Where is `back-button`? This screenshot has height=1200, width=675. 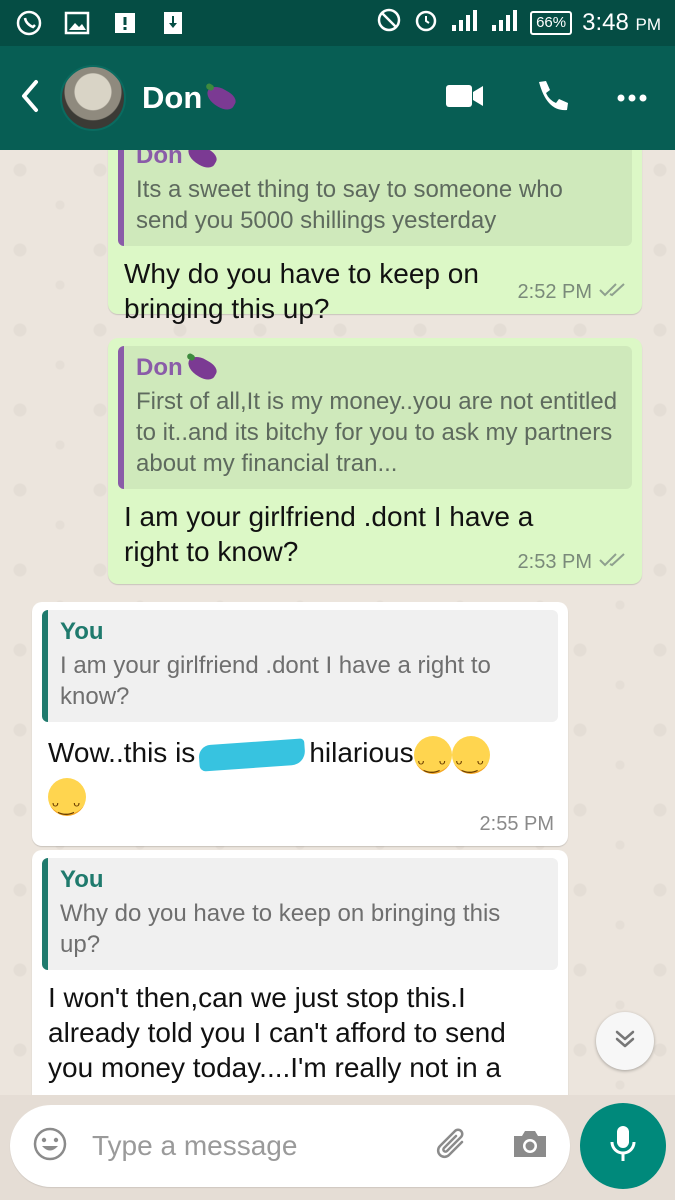 back-button is located at coordinates (30, 98).